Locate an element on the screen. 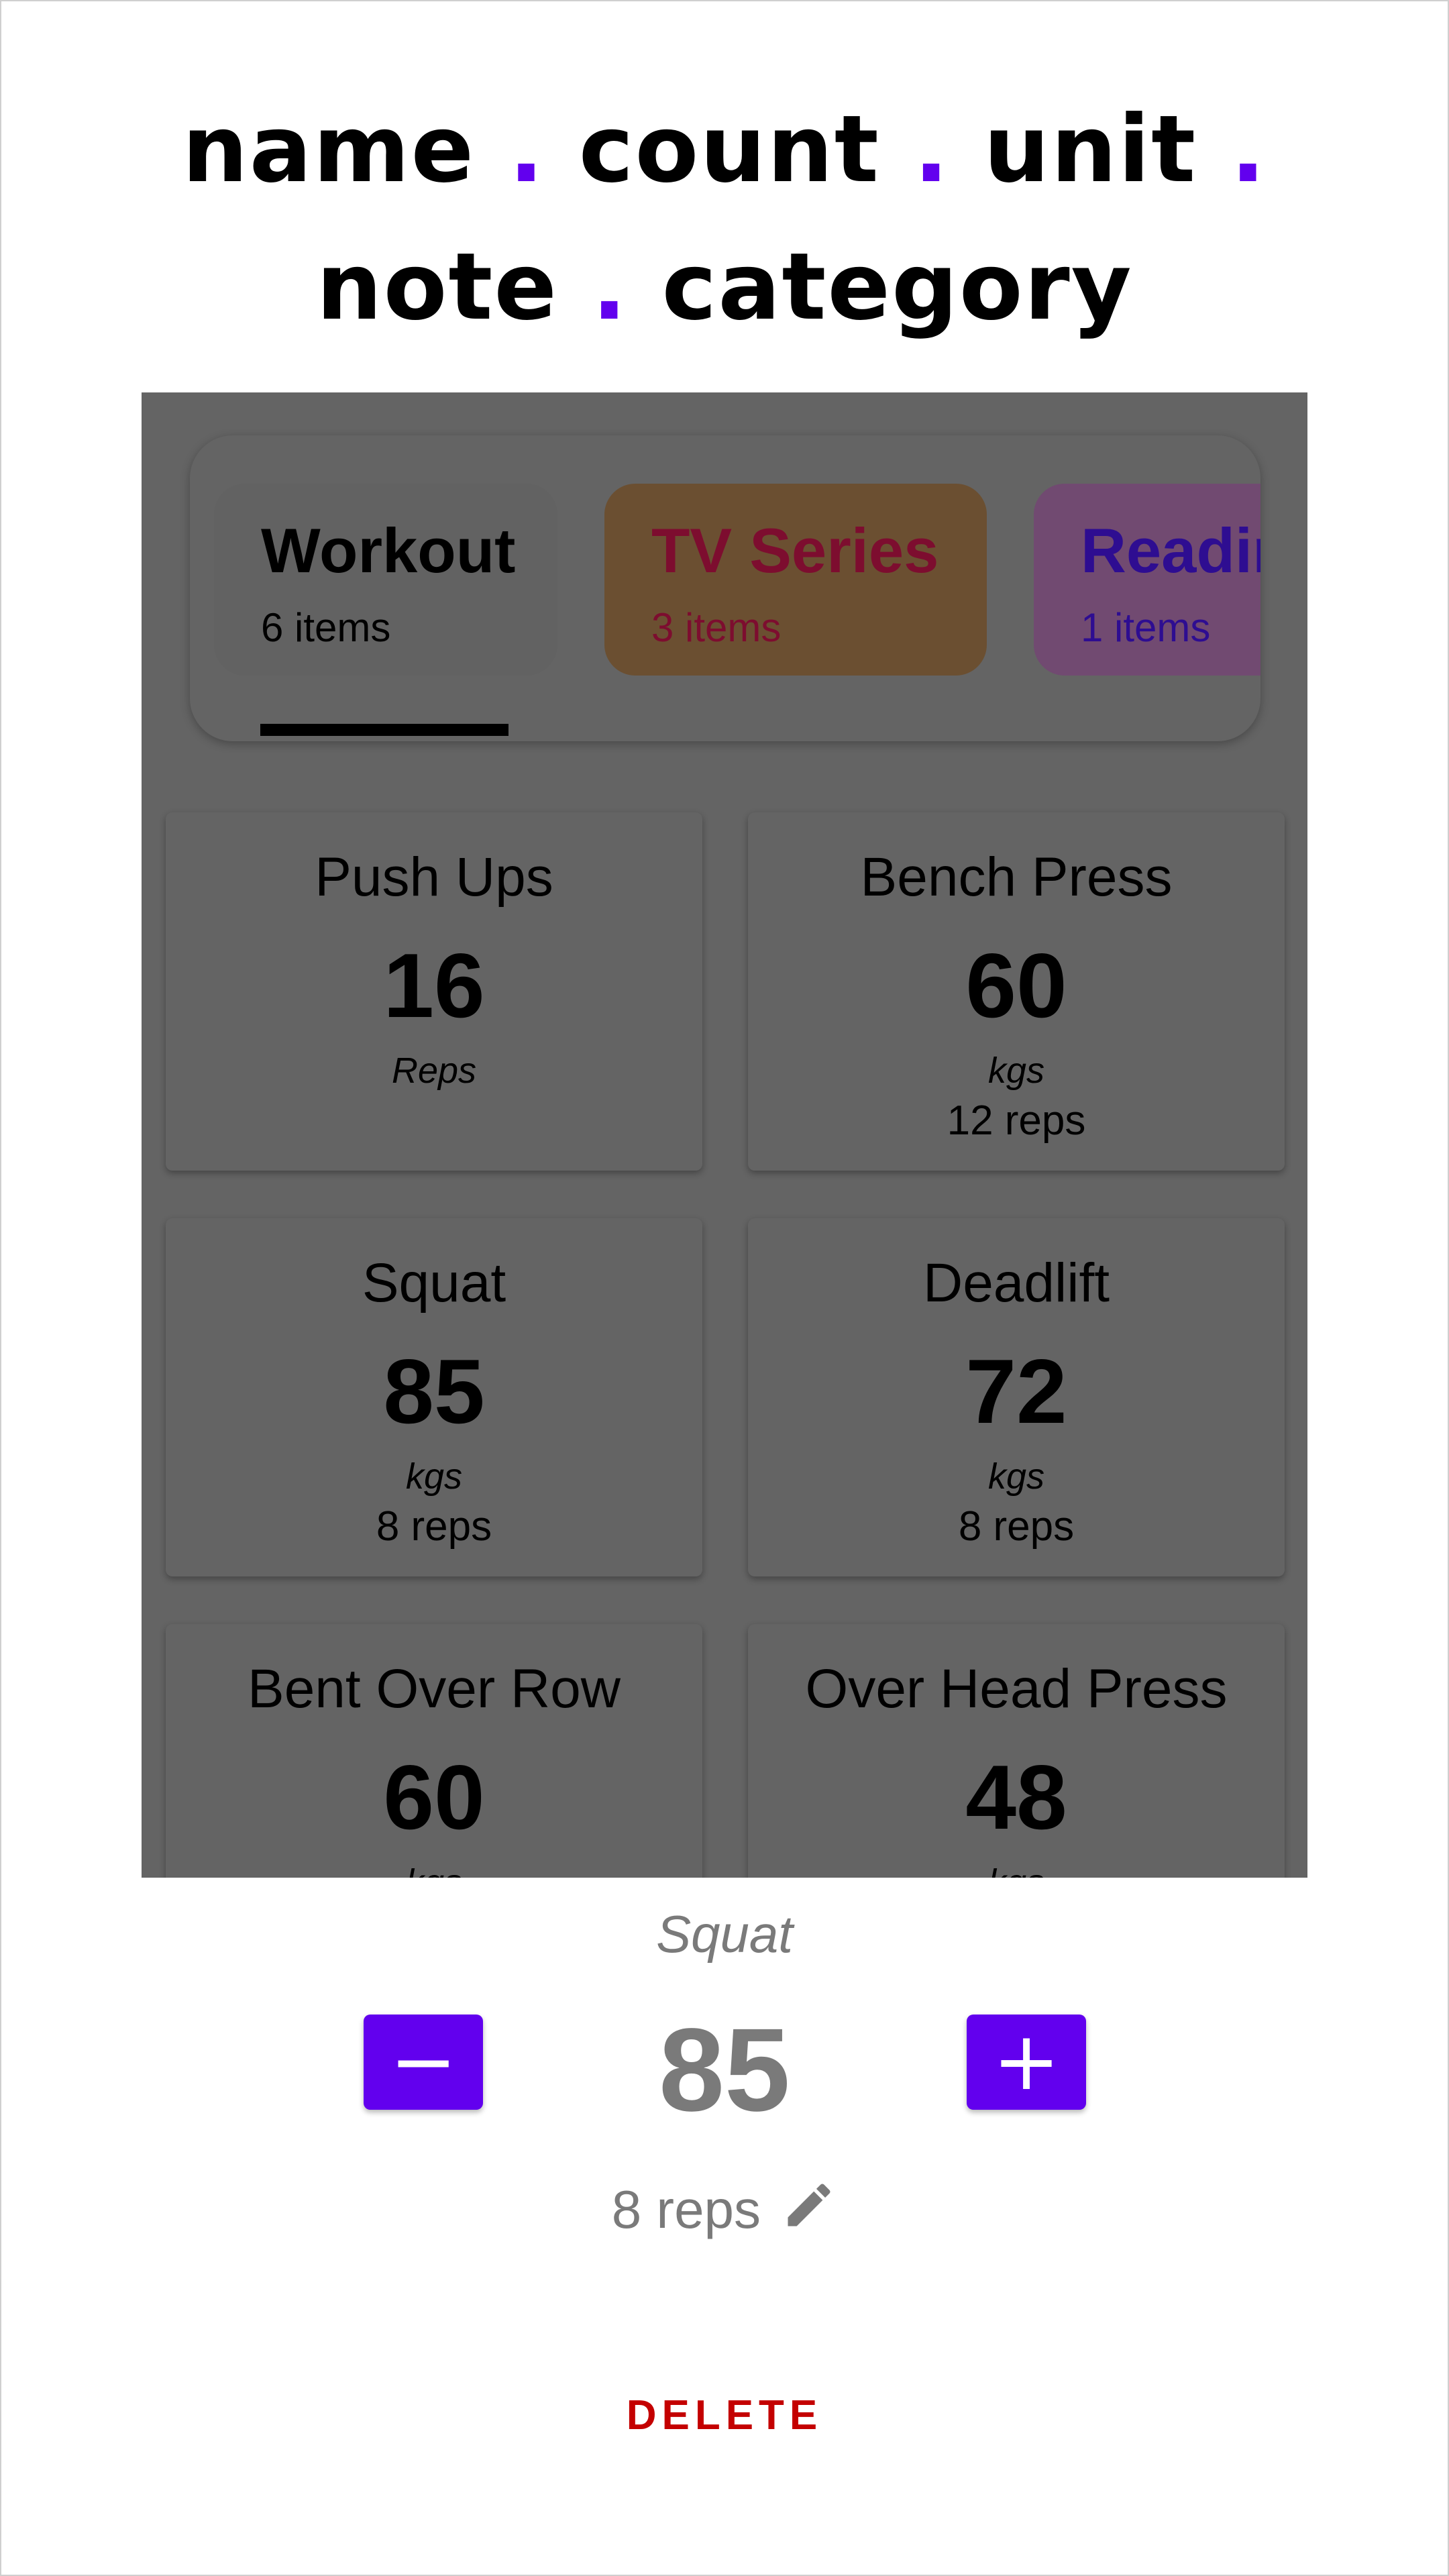  selected-tab-indicator is located at coordinates (384, 730).